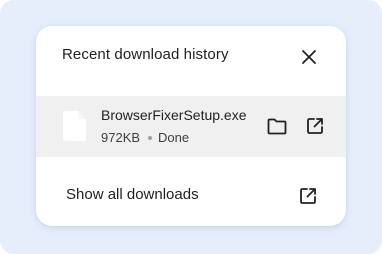  What do you see at coordinates (74, 126) in the screenshot?
I see `file-icon` at bounding box center [74, 126].